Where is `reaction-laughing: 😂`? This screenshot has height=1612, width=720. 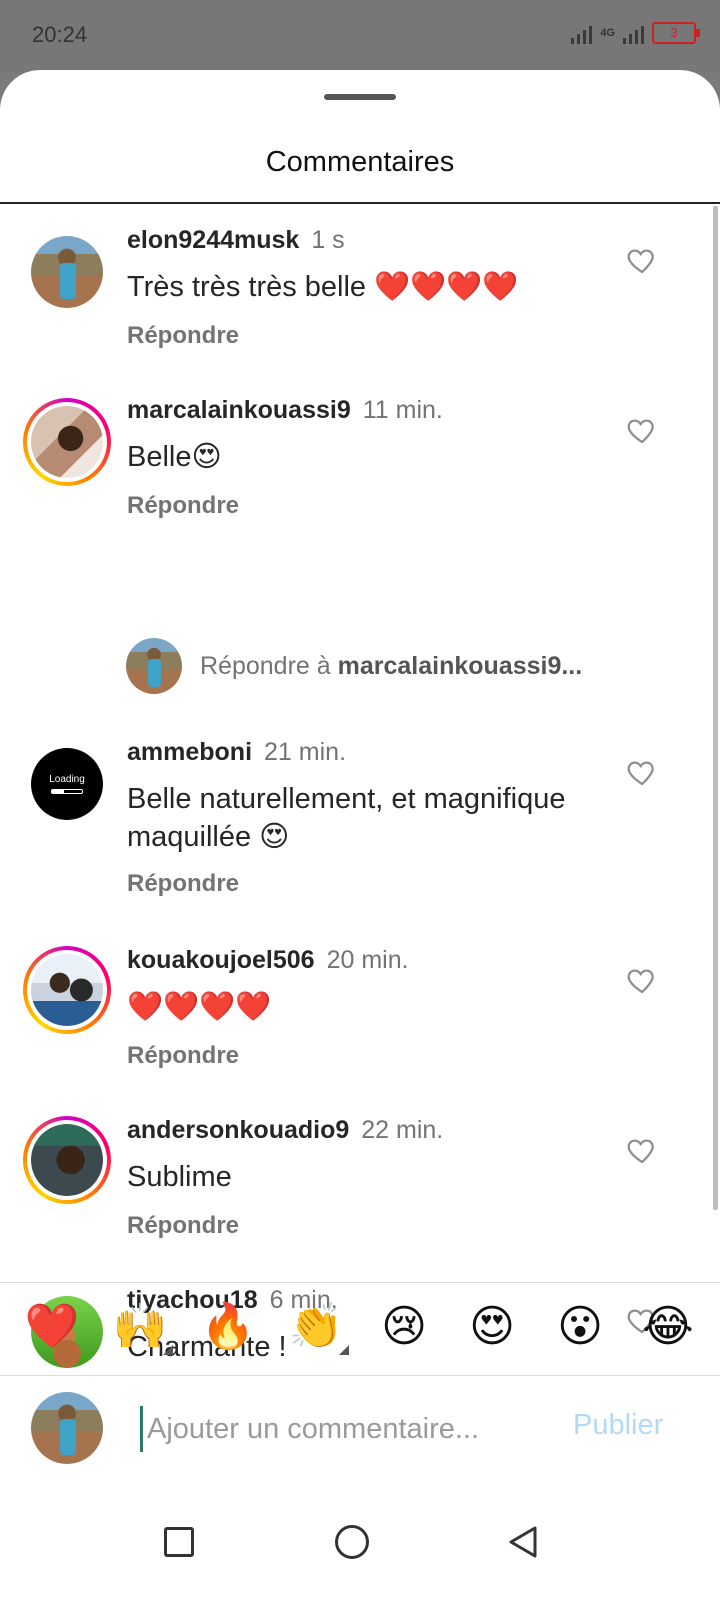 reaction-laughing: 😂 is located at coordinates (668, 1327).